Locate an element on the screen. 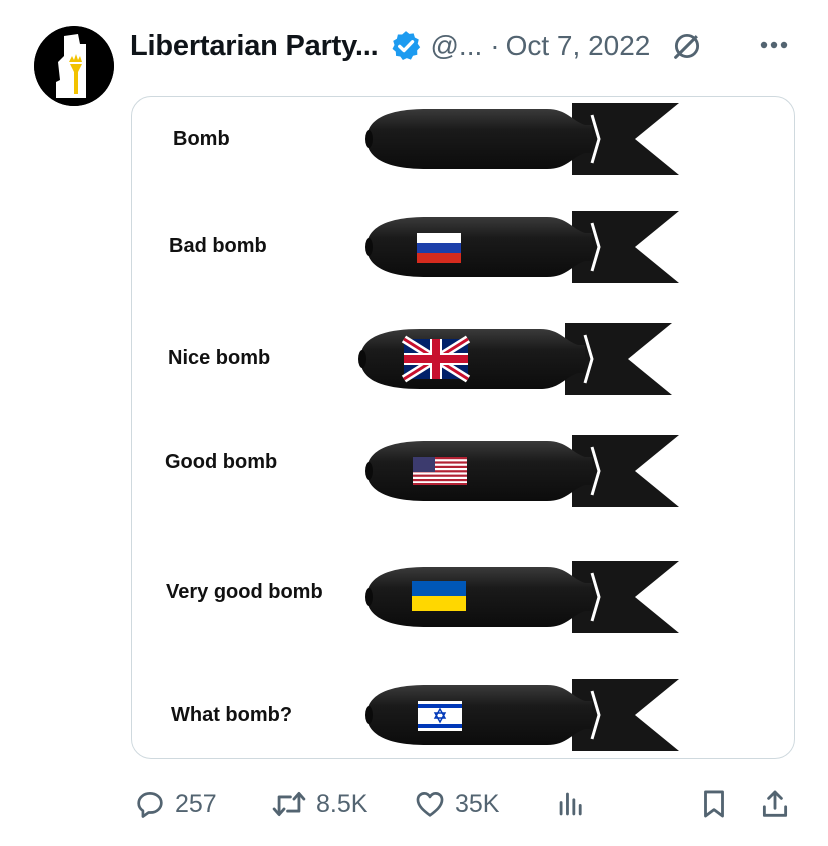  action-bar: 257 8.5K 35K is located at coordinates (414, 804).